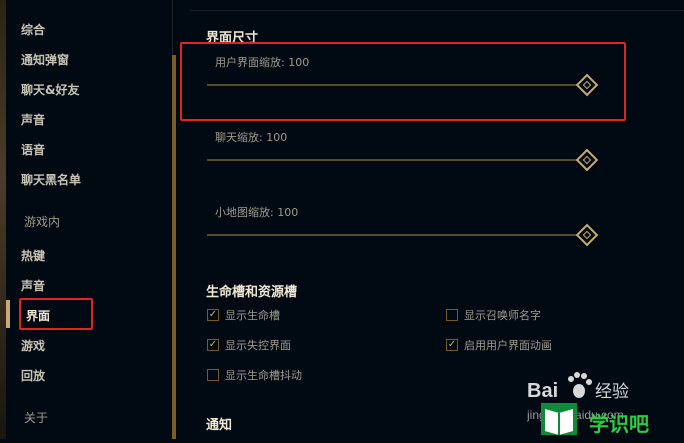  Describe the element at coordinates (33, 255) in the screenshot. I see `sidebar-item-hotkeys: 热键` at that location.